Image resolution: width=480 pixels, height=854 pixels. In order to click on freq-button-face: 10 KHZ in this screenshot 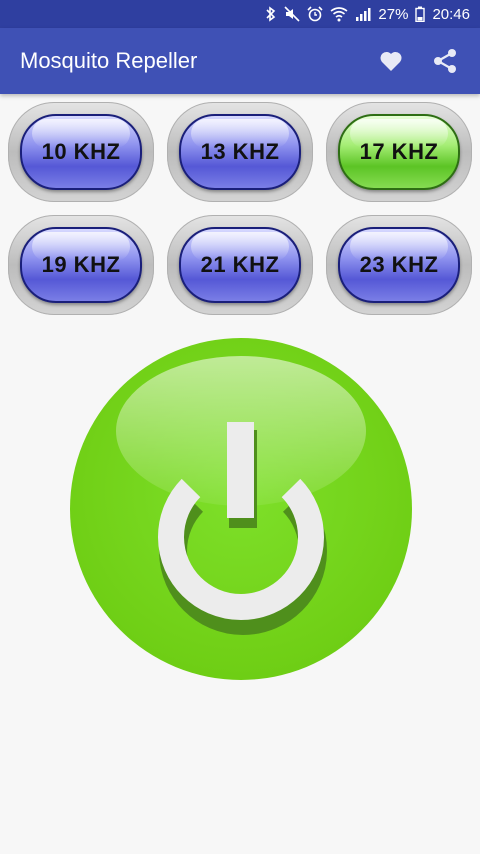, I will do `click(81, 152)`.